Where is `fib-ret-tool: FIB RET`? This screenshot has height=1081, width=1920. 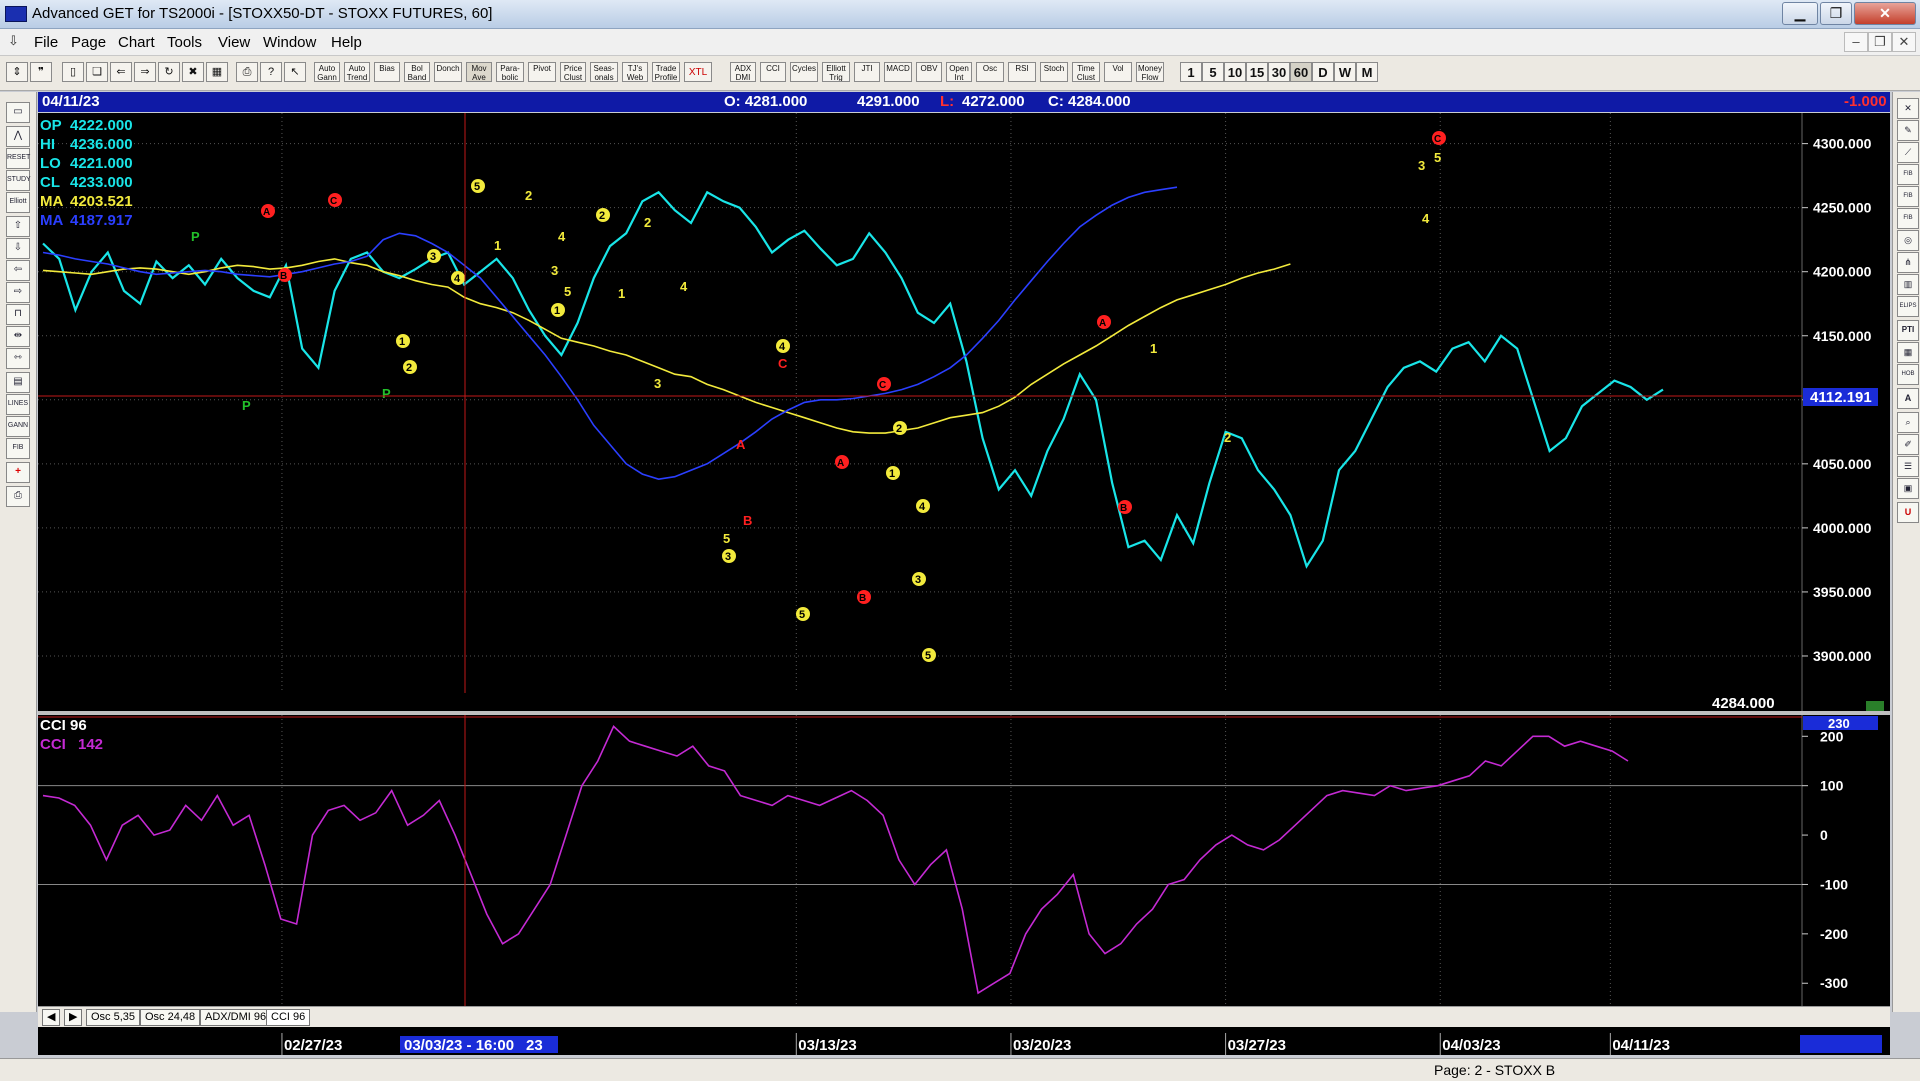 fib-ret-tool: FIB RET is located at coordinates (1908, 179).